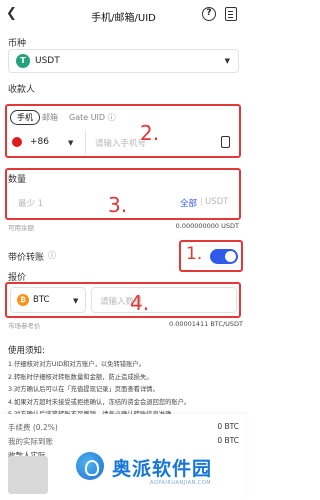  What do you see at coordinates (85, 142) in the screenshot?
I see `divider` at bounding box center [85, 142].